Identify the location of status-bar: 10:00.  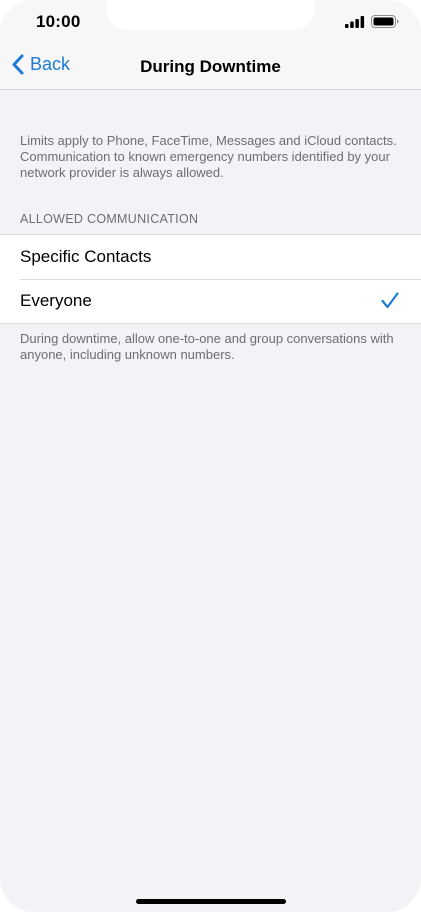
(210, 23).